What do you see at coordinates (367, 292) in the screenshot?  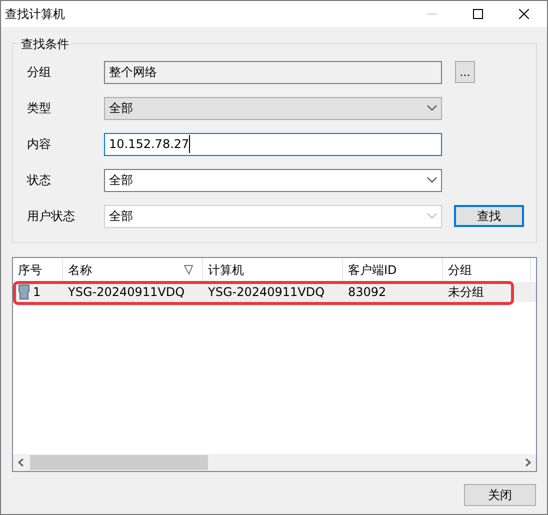 I see `table-cell-text: 83092` at bounding box center [367, 292].